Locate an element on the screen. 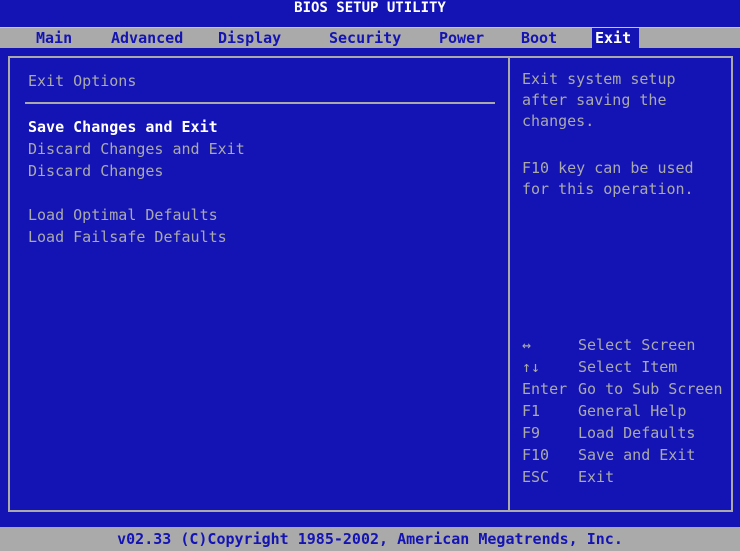 The image size is (740, 551). key-desc: General Help is located at coordinates (632, 411).